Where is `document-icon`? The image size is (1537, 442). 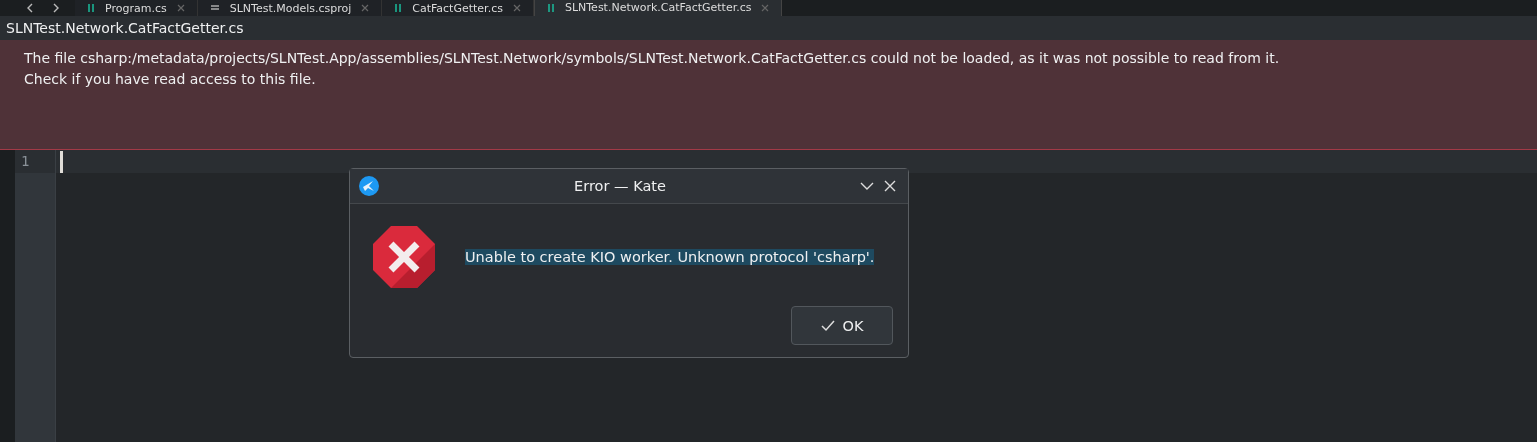
document-icon is located at coordinates (214, 8).